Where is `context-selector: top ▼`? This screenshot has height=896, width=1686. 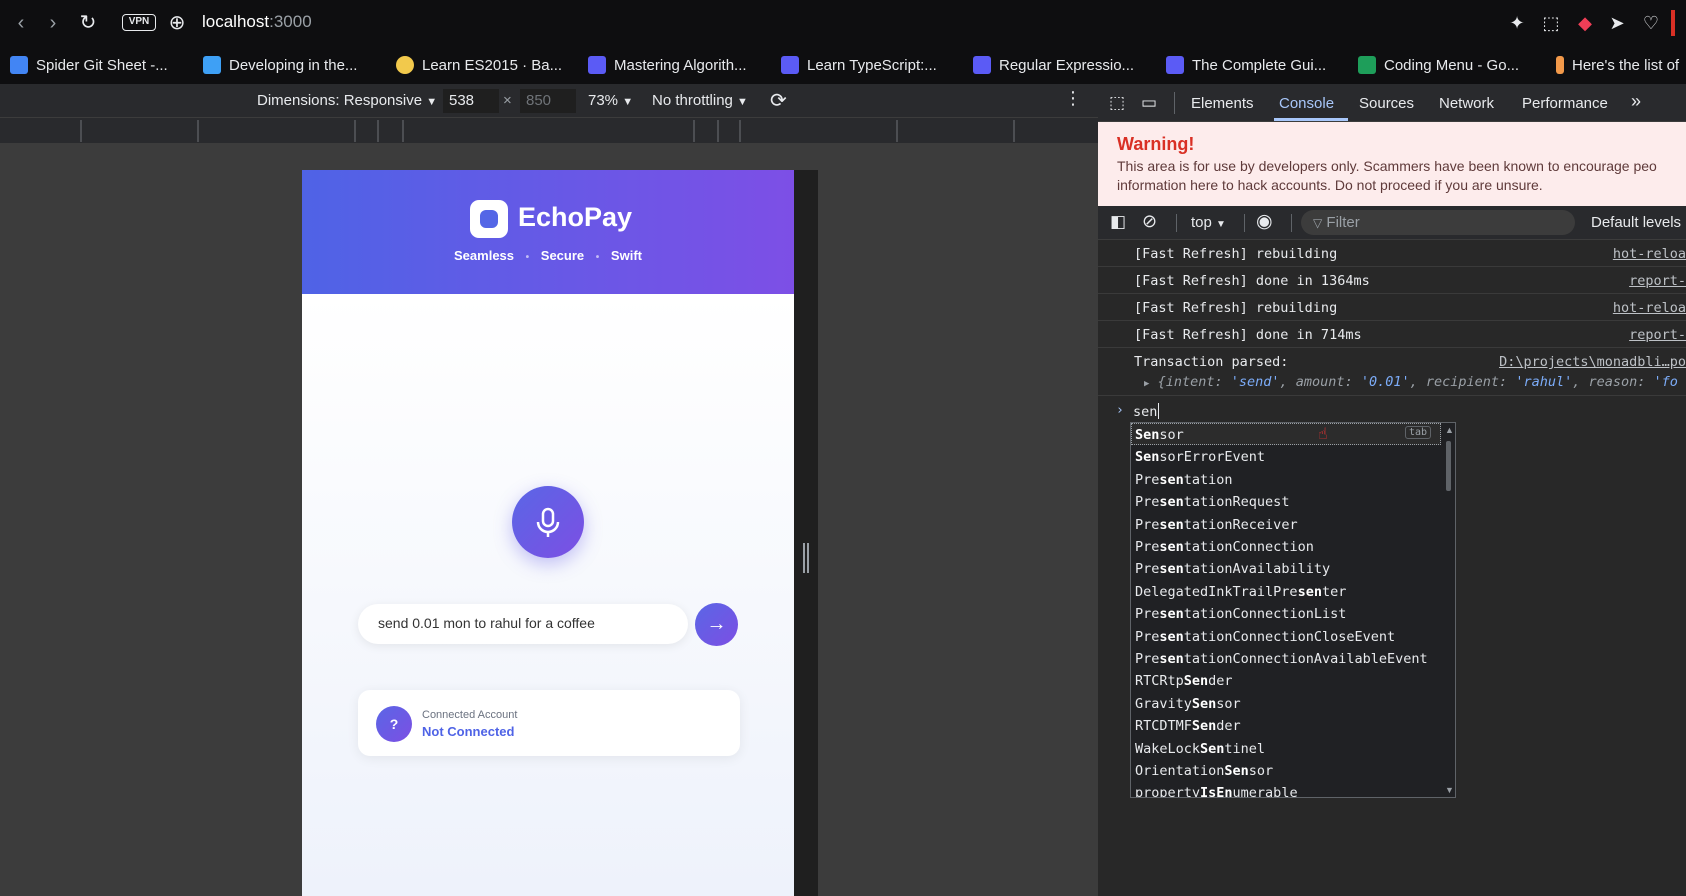 context-selector: top ▼ is located at coordinates (1208, 222).